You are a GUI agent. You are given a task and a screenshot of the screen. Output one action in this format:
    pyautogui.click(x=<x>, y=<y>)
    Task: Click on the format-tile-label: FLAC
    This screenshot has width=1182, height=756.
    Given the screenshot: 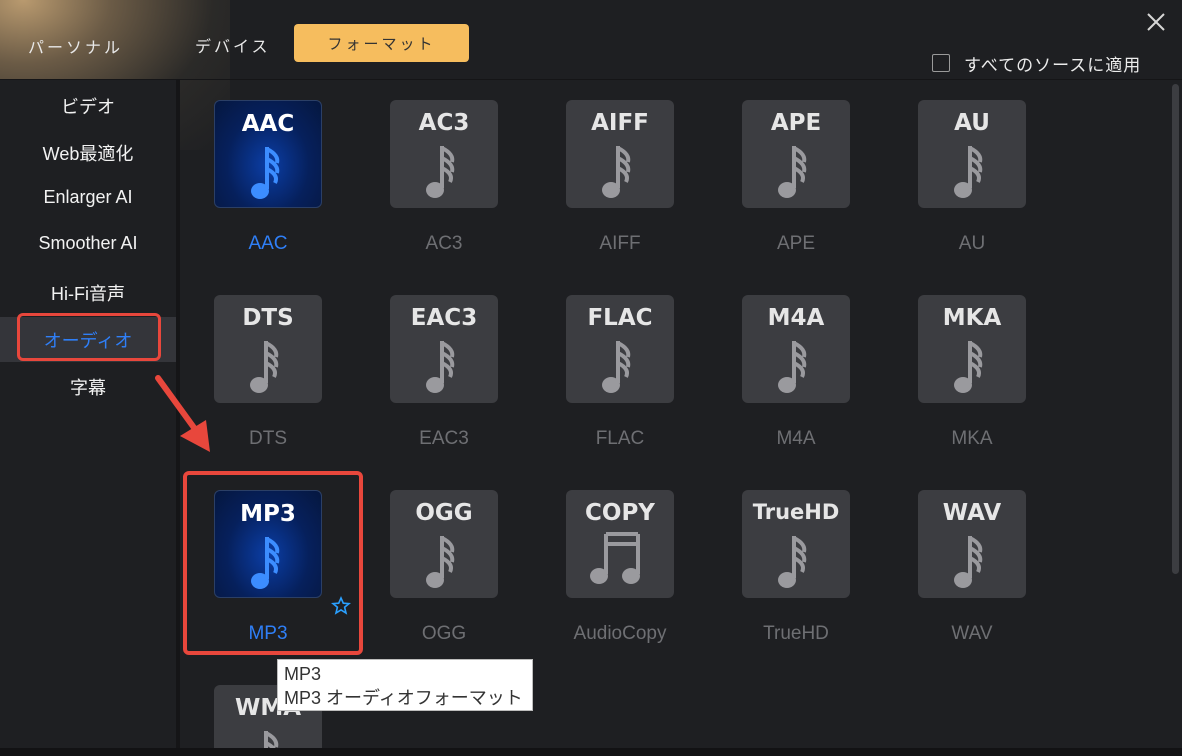 What is the action you would take?
    pyautogui.click(x=620, y=318)
    